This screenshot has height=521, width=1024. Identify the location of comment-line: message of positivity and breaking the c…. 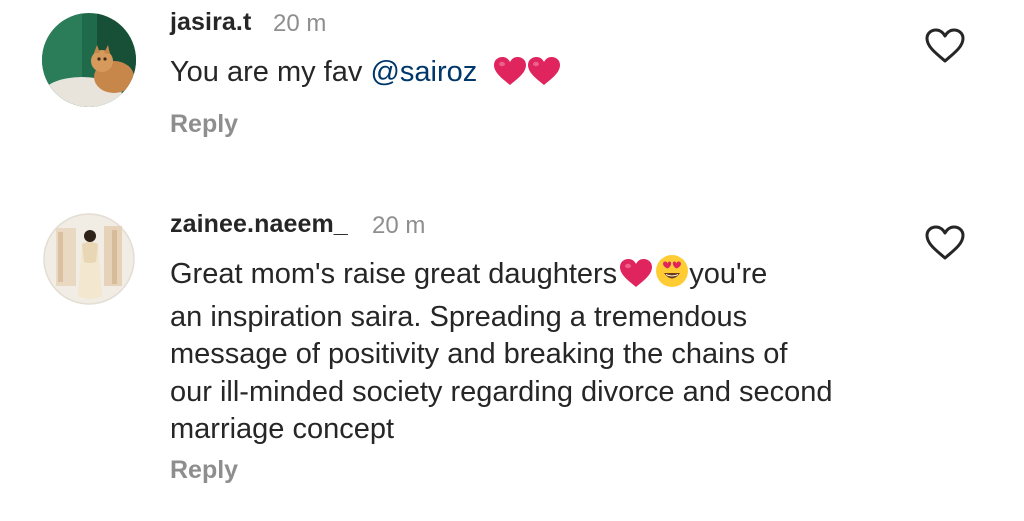
(479, 354).